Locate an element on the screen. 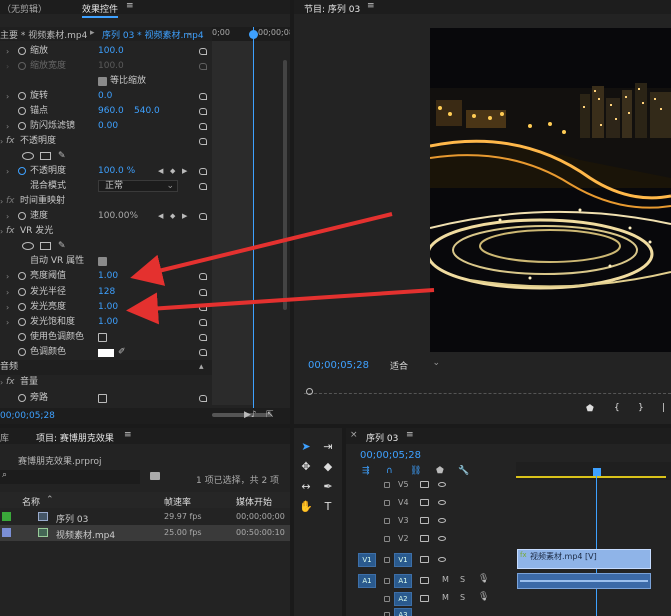 This screenshot has height=616, width=671. annotation-arrow-brightness is located at coordinates (280, 306).